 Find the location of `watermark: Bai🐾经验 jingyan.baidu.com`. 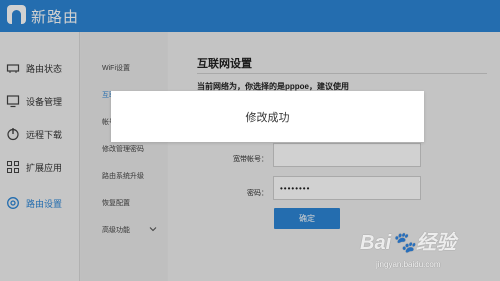

watermark: Bai🐾经验 jingyan.baidu.com is located at coordinates (428, 252).